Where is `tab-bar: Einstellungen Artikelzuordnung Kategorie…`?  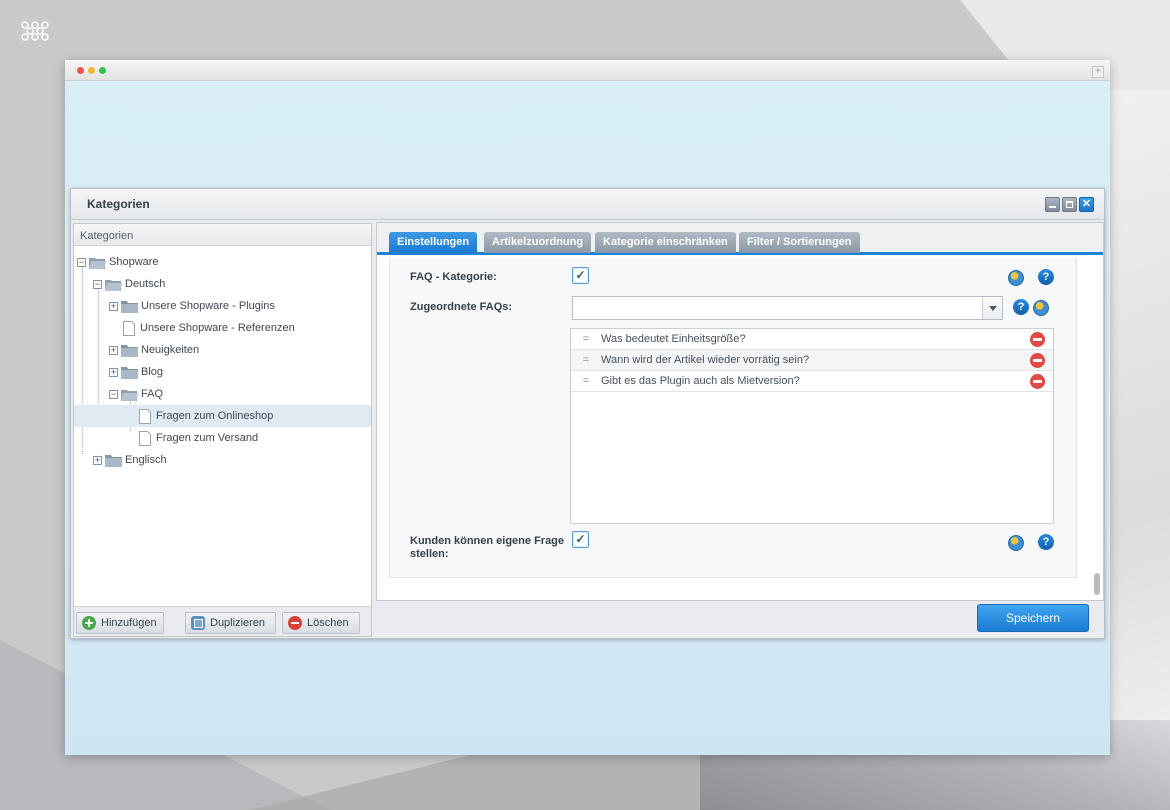
tab-bar: Einstellungen Artikelzuordnung Kategorie… is located at coordinates (740, 239).